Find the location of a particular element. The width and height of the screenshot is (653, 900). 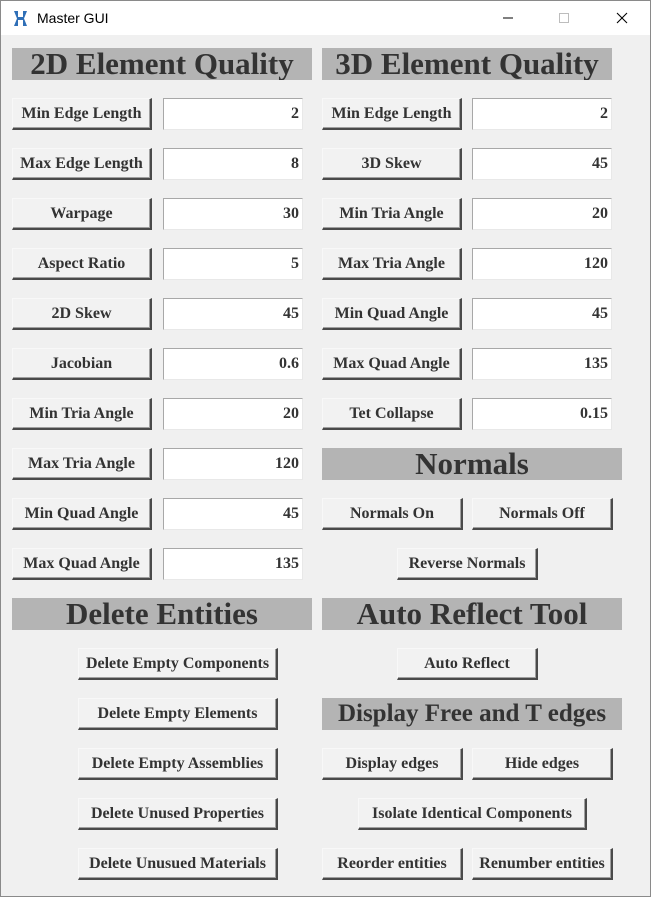

button-2d-max-edge-length: Max Edge Length is located at coordinates (82, 164).